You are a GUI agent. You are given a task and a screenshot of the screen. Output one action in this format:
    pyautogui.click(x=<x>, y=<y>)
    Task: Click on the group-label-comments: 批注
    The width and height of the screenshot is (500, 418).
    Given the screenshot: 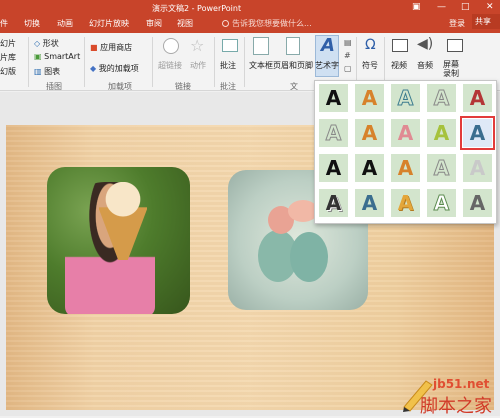 What is the action you would take?
    pyautogui.click(x=228, y=86)
    